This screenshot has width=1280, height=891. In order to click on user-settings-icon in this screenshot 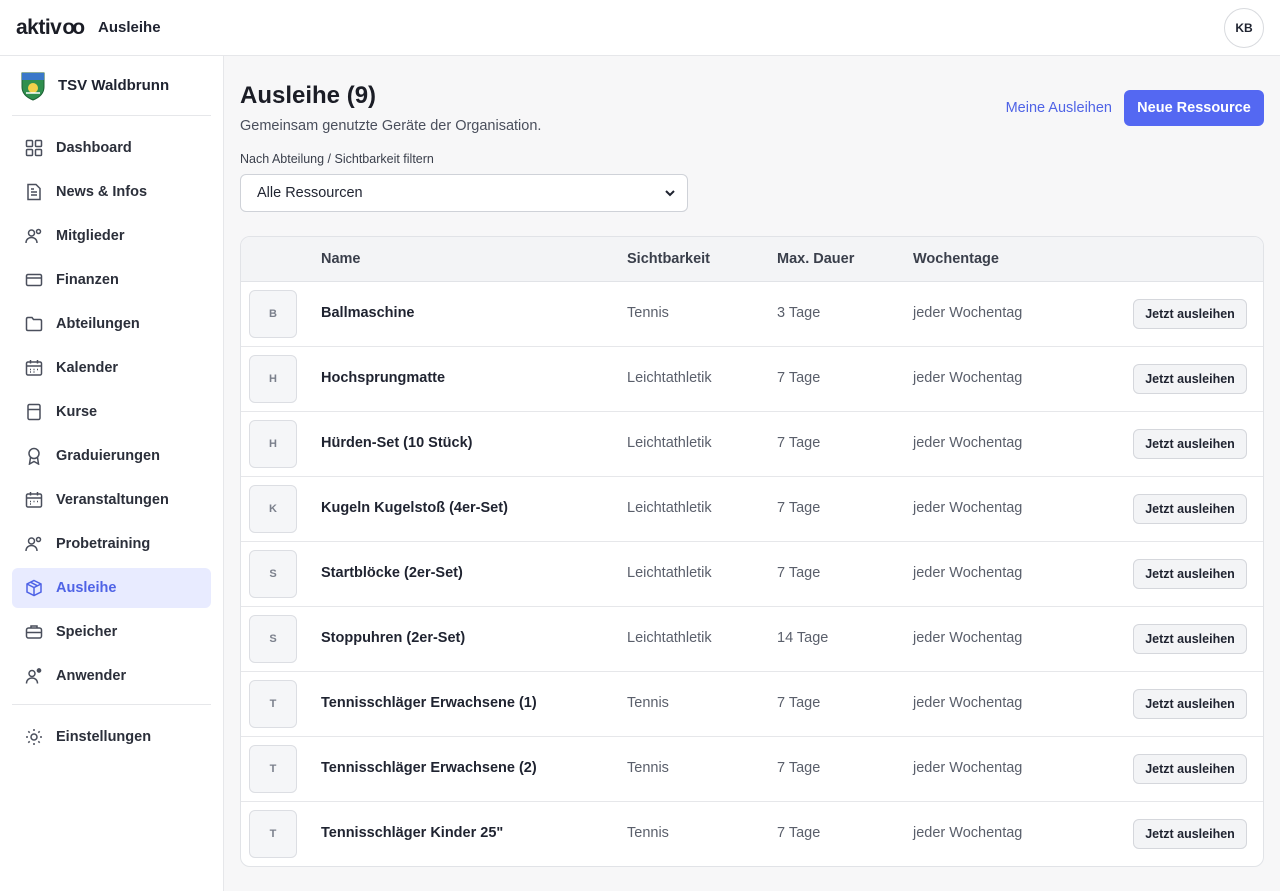, I will do `click(34, 676)`.